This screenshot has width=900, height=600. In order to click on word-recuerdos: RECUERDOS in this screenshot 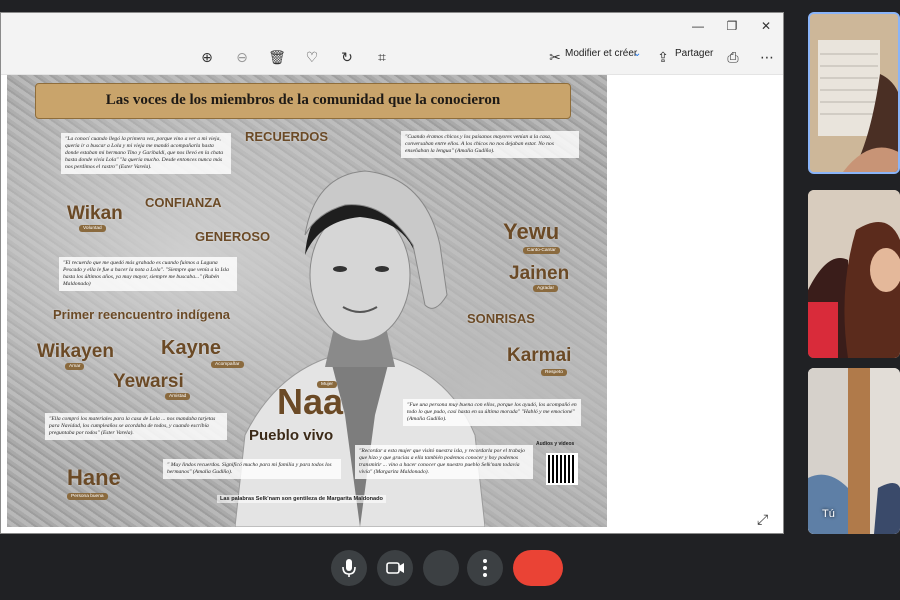, I will do `click(287, 136)`.